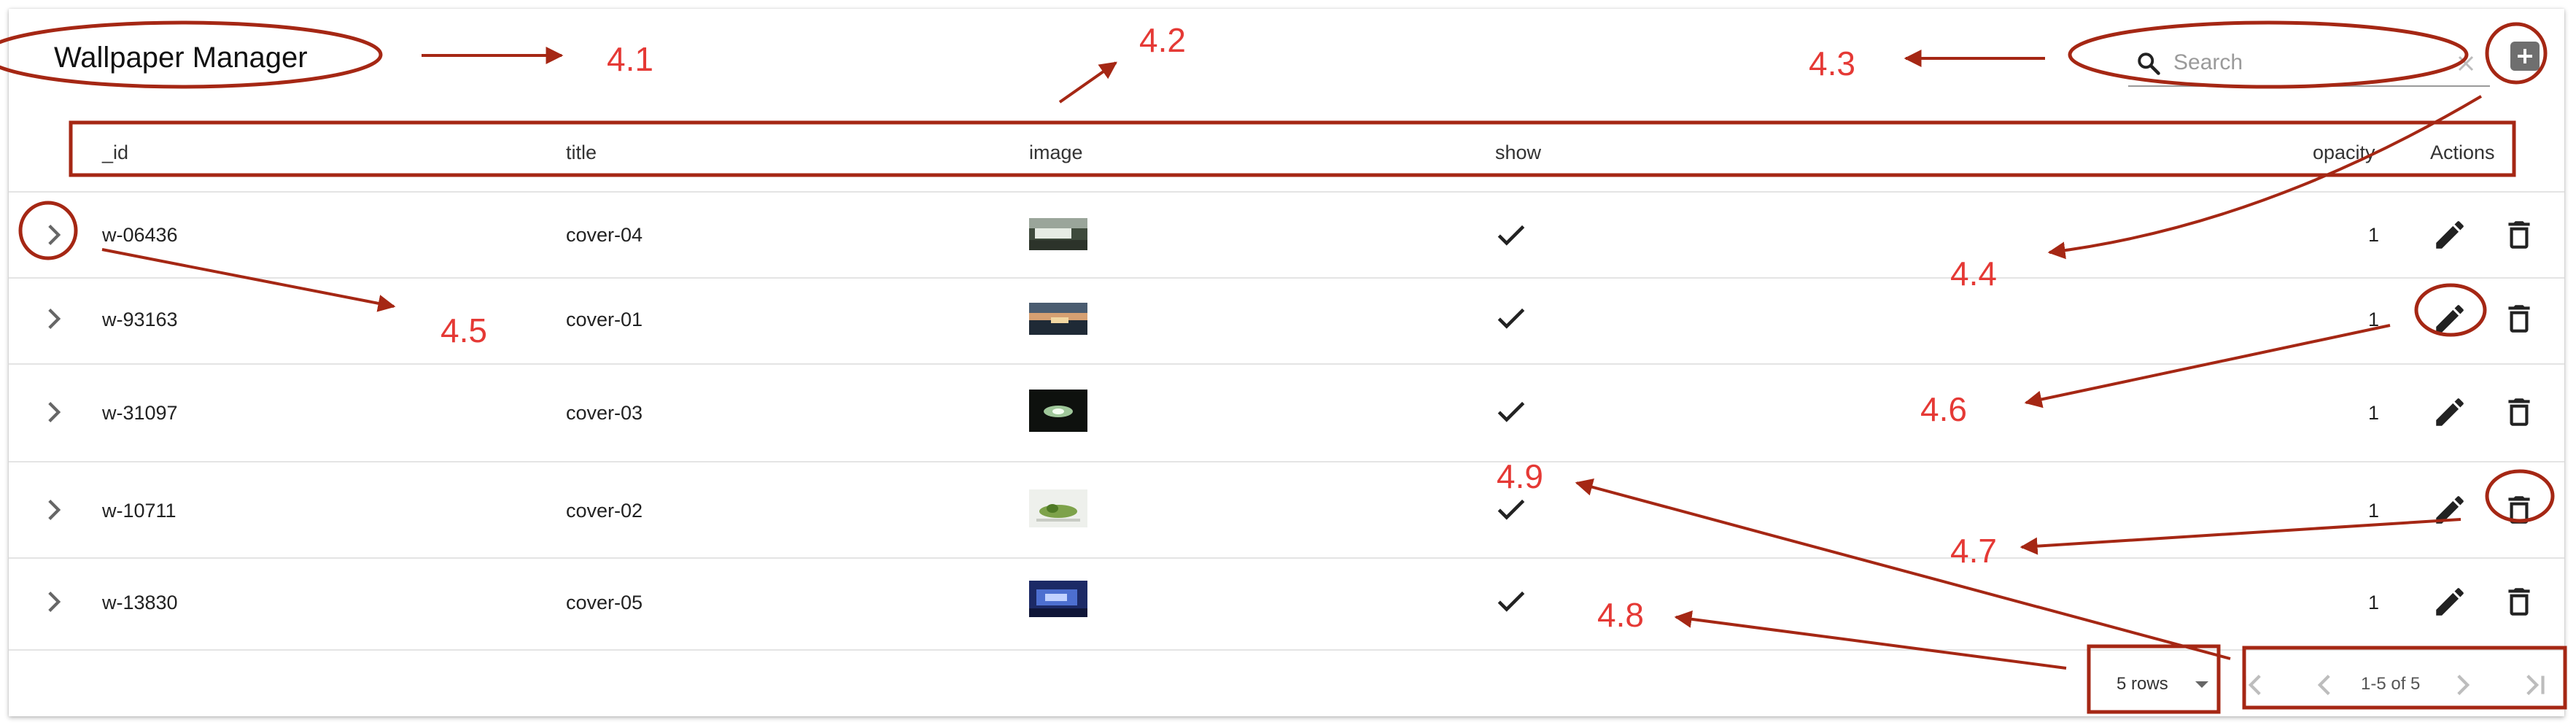 Image resolution: width=2576 pixels, height=728 pixels. What do you see at coordinates (2451, 310) in the screenshot?
I see `edit-highlight` at bounding box center [2451, 310].